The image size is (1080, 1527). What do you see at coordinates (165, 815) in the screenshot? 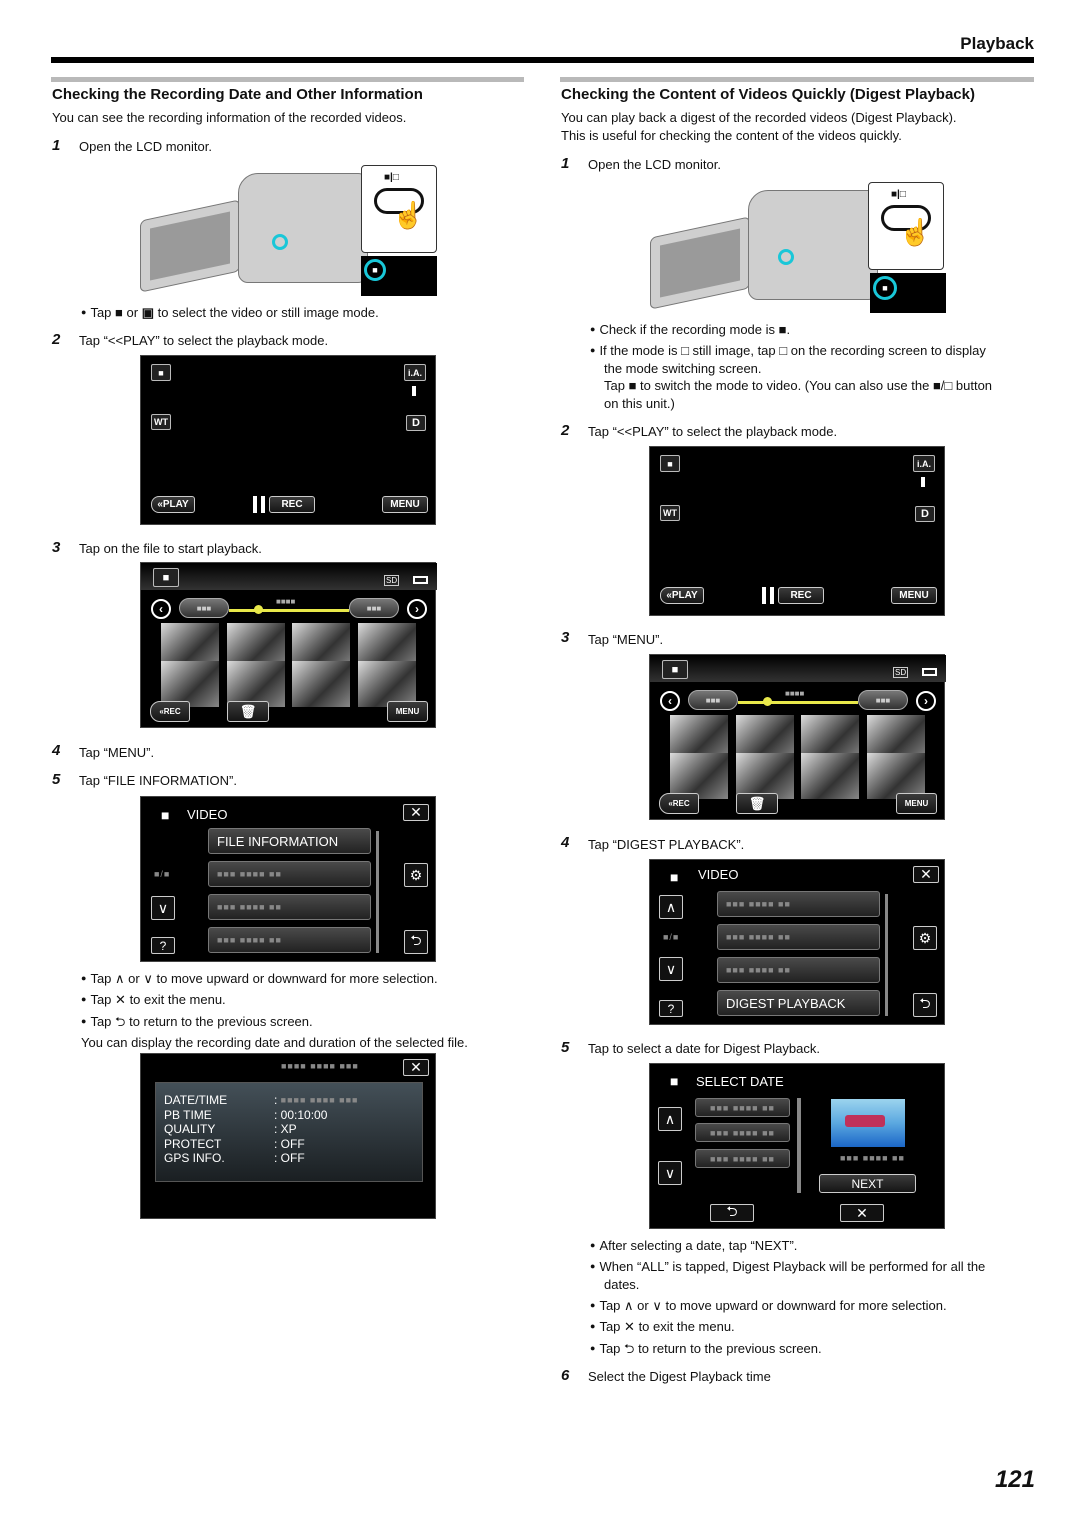
I see `video-icon: ■` at bounding box center [165, 815].